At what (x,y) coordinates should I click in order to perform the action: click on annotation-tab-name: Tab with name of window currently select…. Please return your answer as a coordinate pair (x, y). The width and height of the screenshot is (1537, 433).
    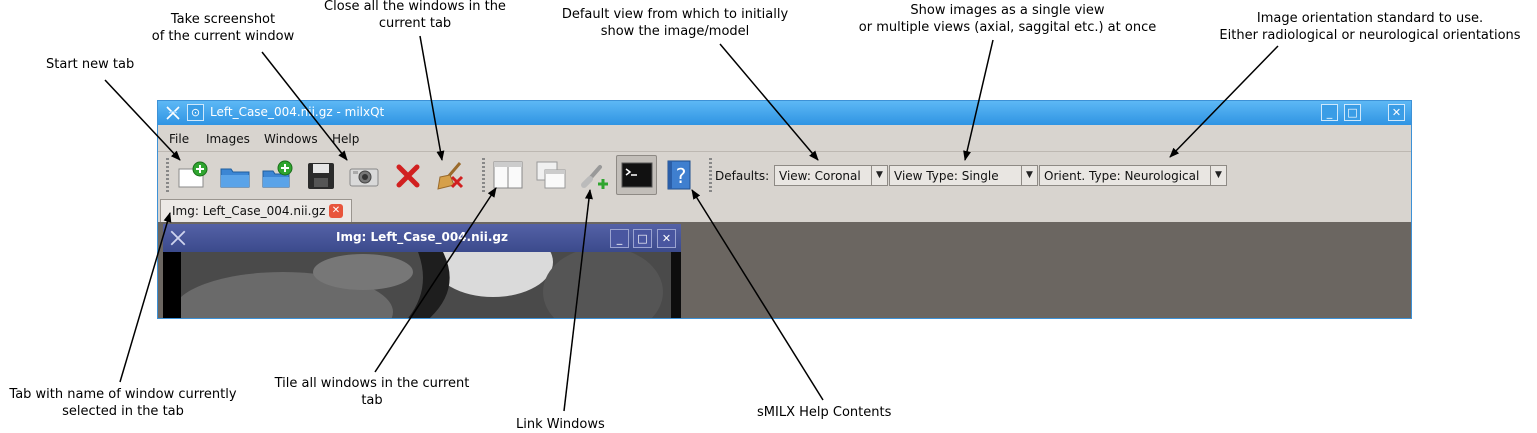
    Looking at the image, I should click on (123, 403).